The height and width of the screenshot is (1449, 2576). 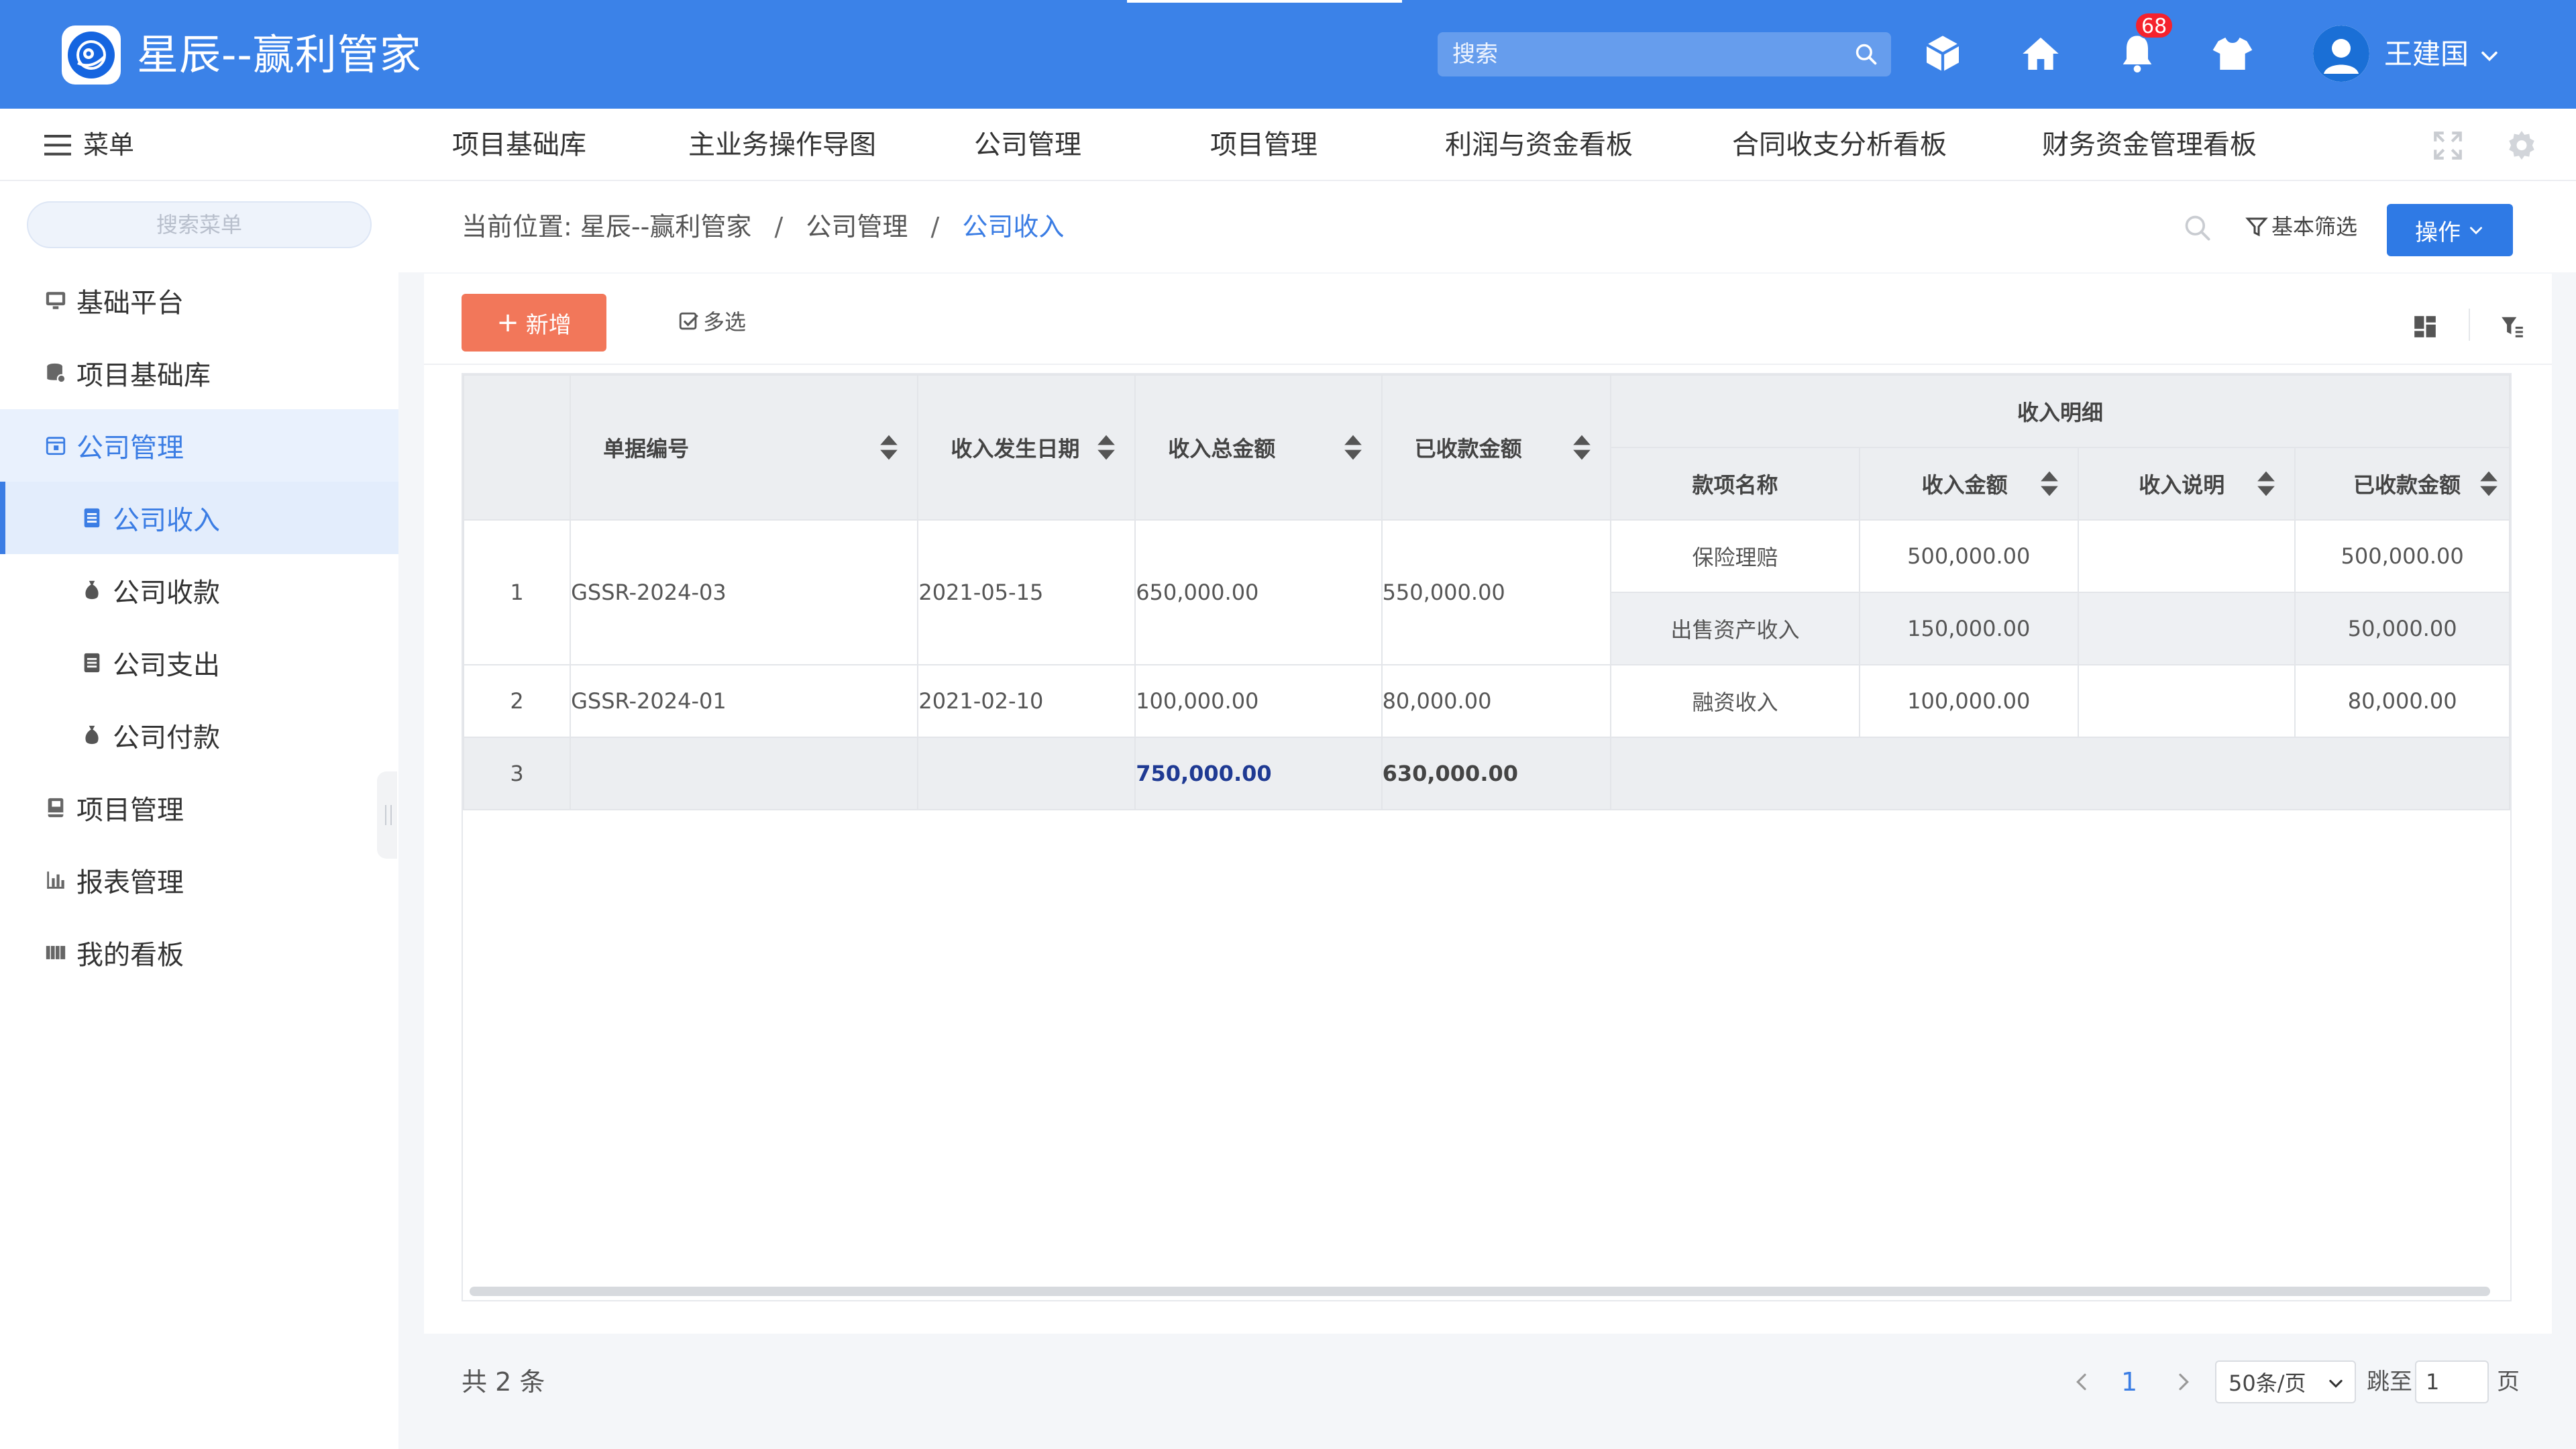 I want to click on sidebar-item-project-library: 项目基础库, so click(x=199, y=373).